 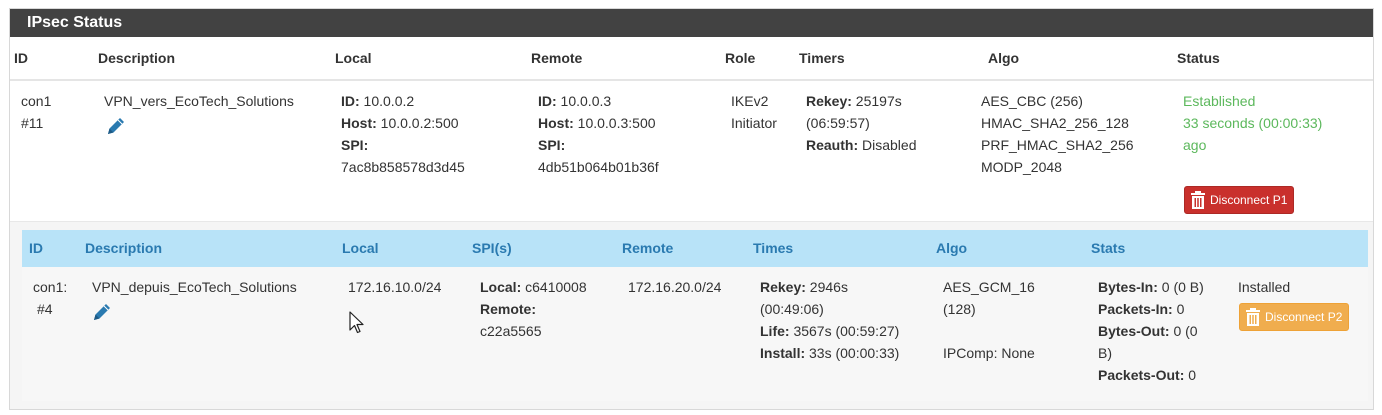 What do you see at coordinates (773, 248) in the screenshot?
I see `p2-header-times: Times` at bounding box center [773, 248].